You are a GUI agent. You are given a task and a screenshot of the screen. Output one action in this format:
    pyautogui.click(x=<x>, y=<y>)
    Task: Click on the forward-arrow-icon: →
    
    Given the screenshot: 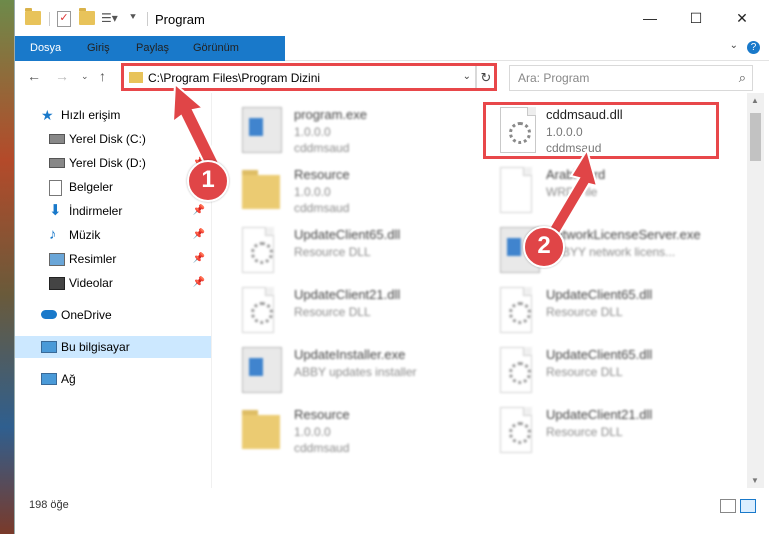 What is the action you would take?
    pyautogui.click(x=62, y=76)
    